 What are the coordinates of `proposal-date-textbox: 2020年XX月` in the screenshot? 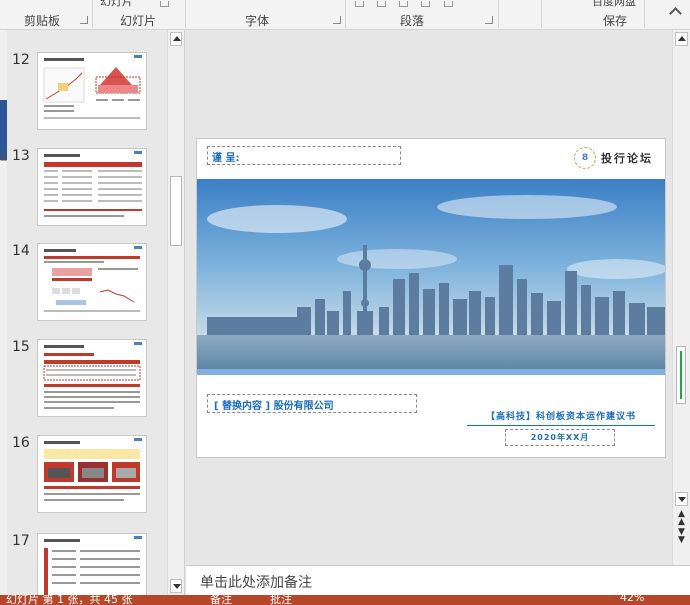 It's located at (560, 437).